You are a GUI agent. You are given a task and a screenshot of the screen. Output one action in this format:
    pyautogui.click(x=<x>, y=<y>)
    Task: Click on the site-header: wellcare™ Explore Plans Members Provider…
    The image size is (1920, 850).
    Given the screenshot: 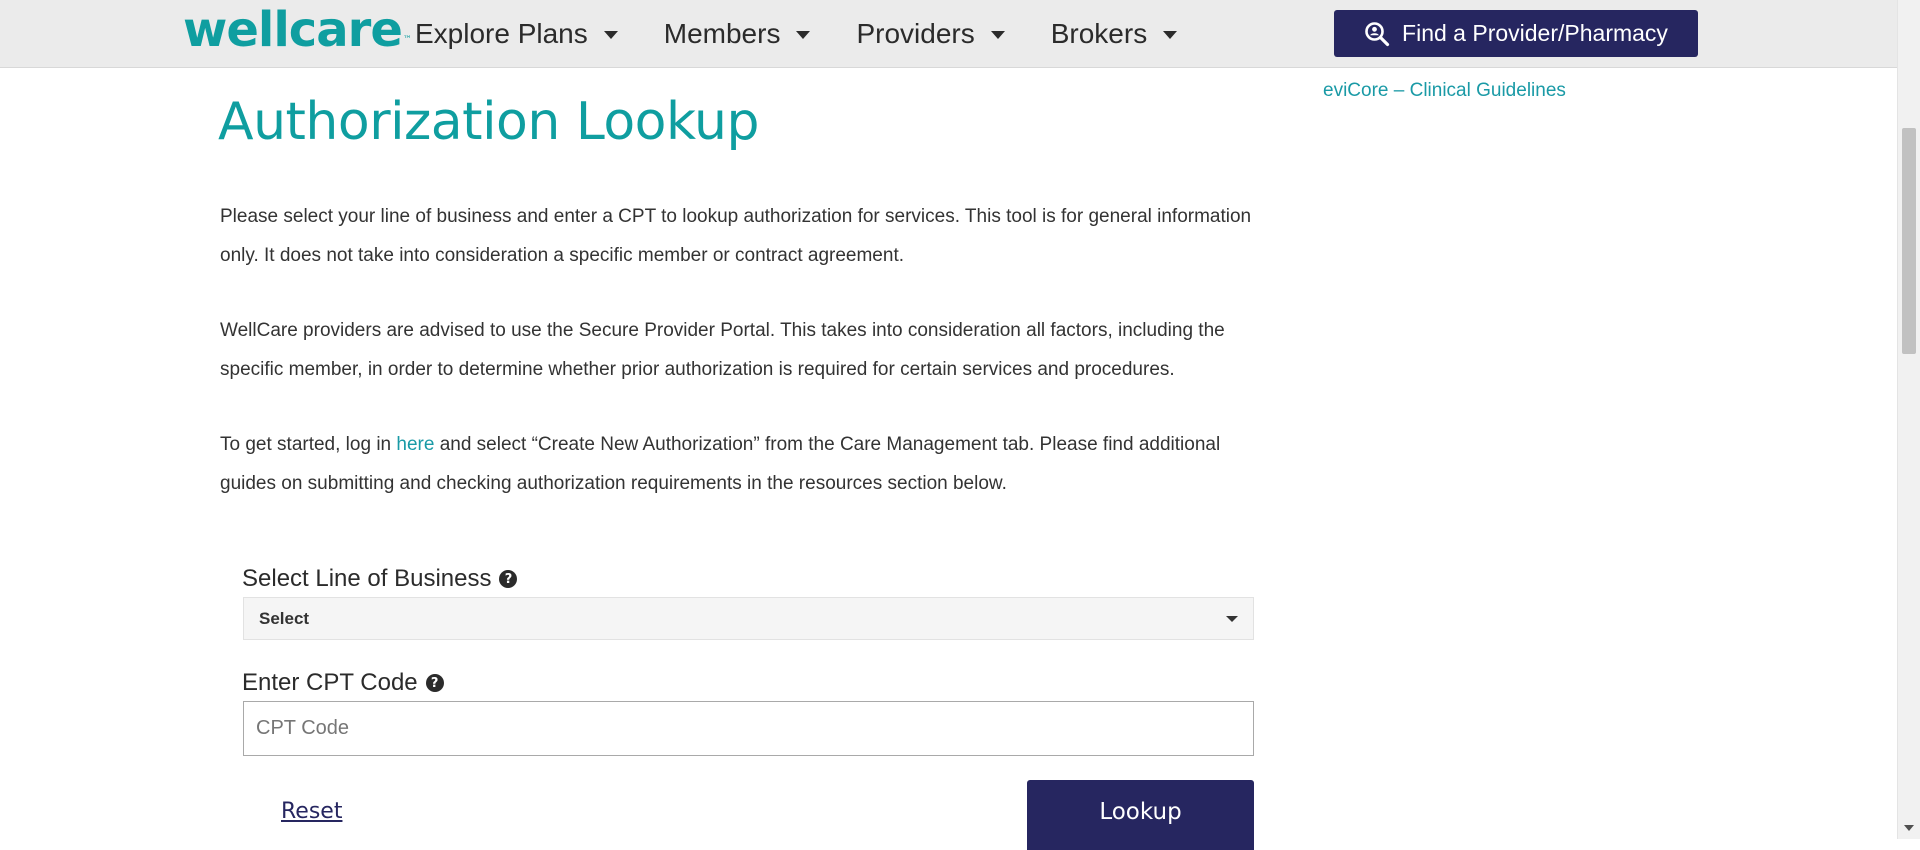 What is the action you would take?
    pyautogui.click(x=948, y=34)
    